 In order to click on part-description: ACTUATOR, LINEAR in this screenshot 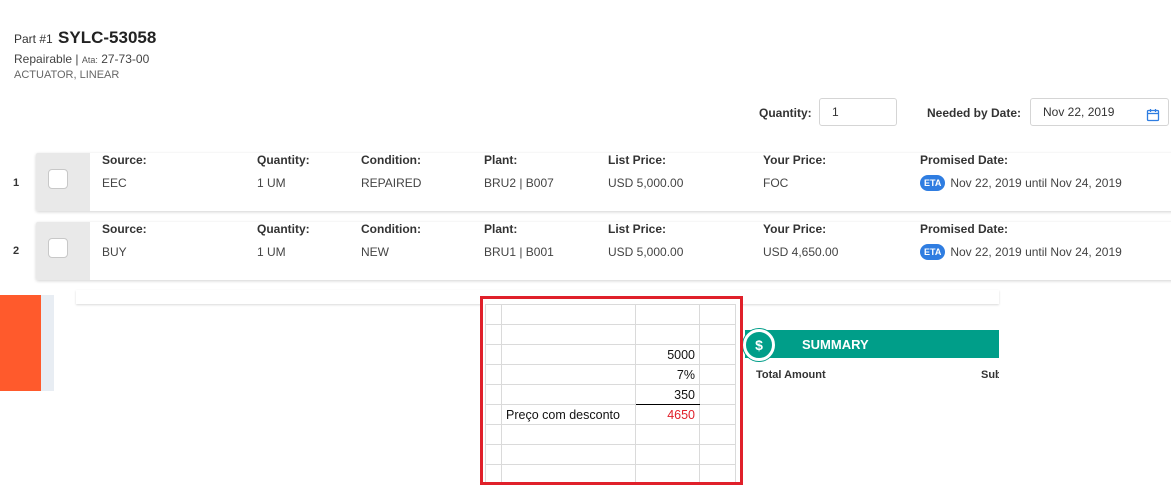, I will do `click(67, 75)`.